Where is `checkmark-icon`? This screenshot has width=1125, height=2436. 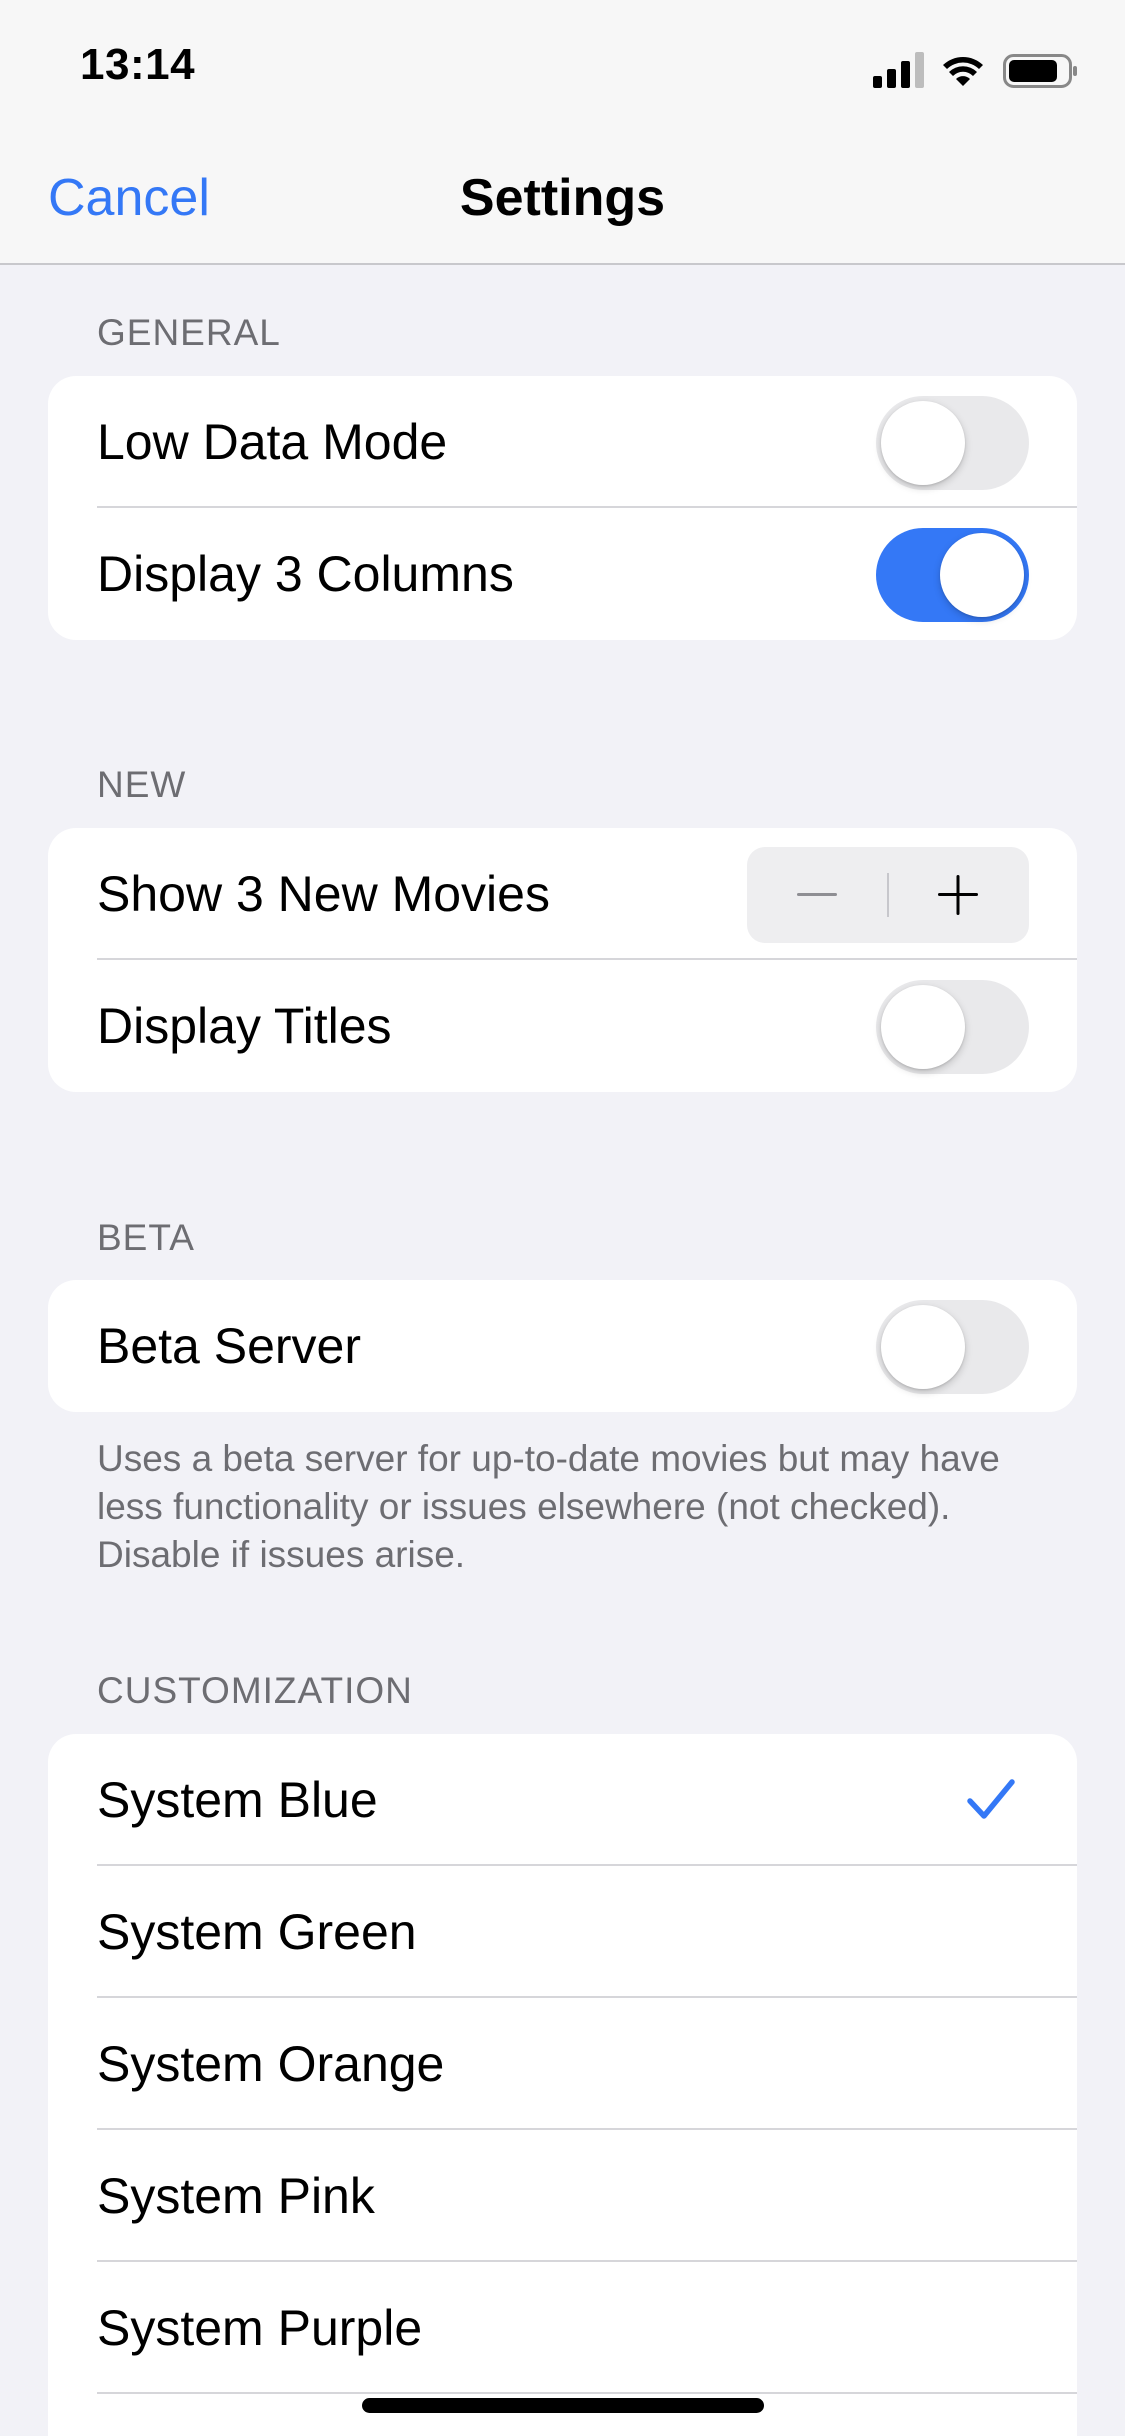 checkmark-icon is located at coordinates (991, 1799).